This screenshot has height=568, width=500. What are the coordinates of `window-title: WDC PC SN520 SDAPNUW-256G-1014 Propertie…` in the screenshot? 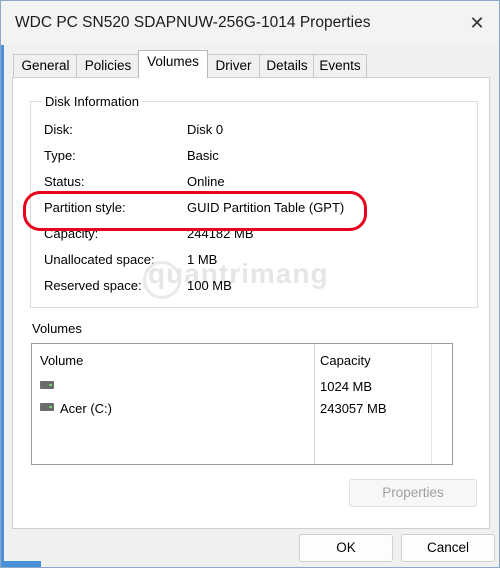 It's located at (193, 22).